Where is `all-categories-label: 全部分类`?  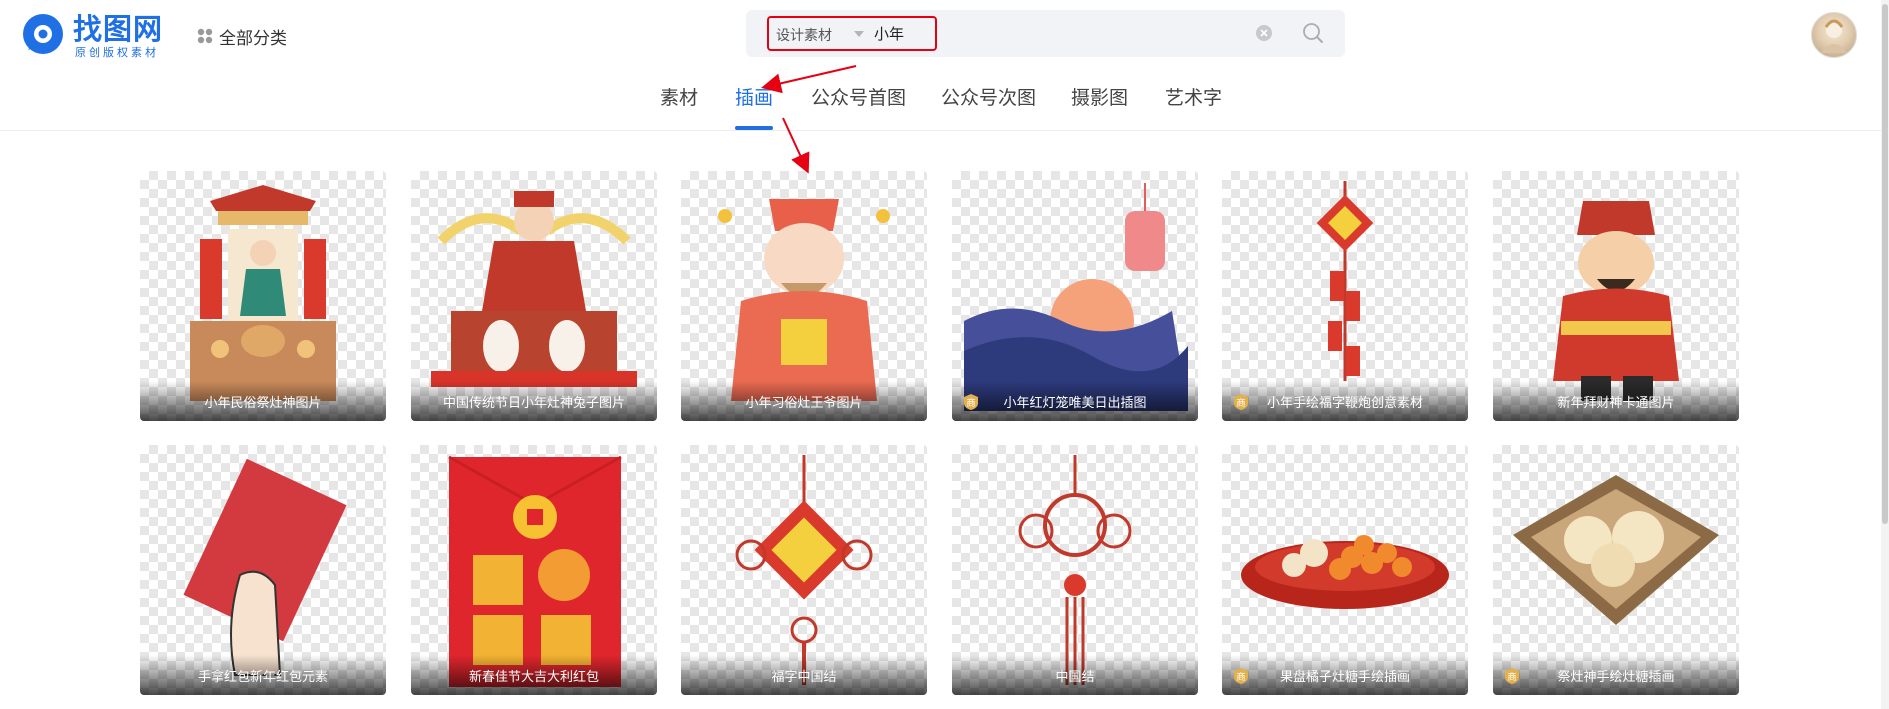
all-categories-label: 全部分类 is located at coordinates (253, 38).